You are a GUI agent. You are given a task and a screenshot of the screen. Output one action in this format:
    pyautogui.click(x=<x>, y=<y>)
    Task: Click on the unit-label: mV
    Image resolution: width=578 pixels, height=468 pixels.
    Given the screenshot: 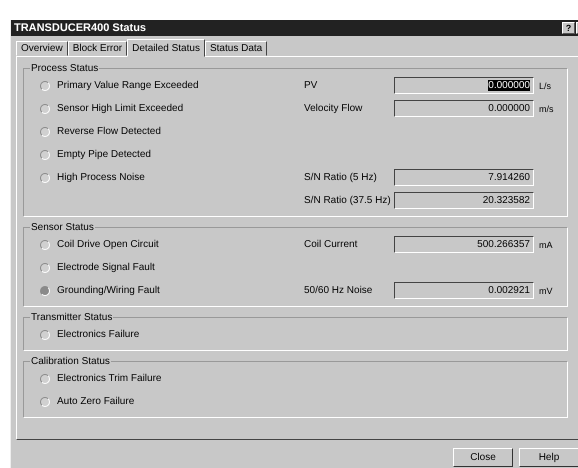 What is the action you would take?
    pyautogui.click(x=545, y=291)
    